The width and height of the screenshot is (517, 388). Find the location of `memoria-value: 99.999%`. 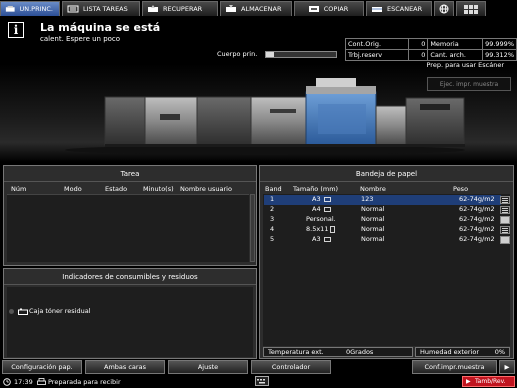

memoria-value: 99.999% is located at coordinates (499, 44).